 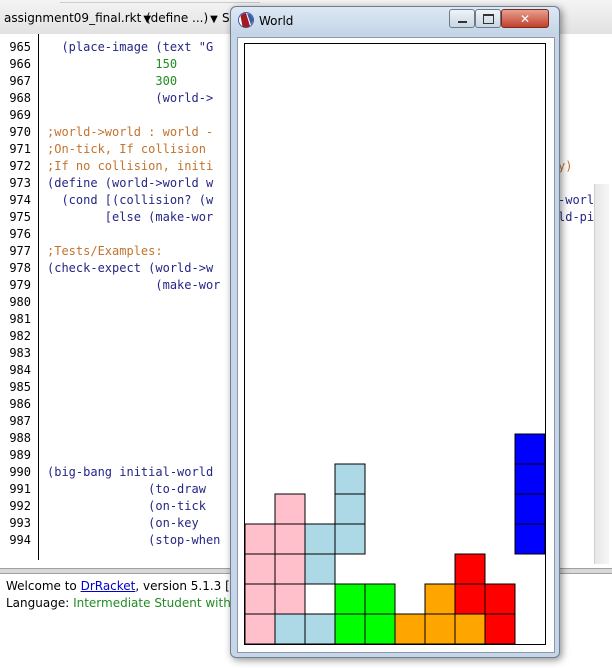 What do you see at coordinates (20, 387) in the screenshot?
I see `line-number: 985` at bounding box center [20, 387].